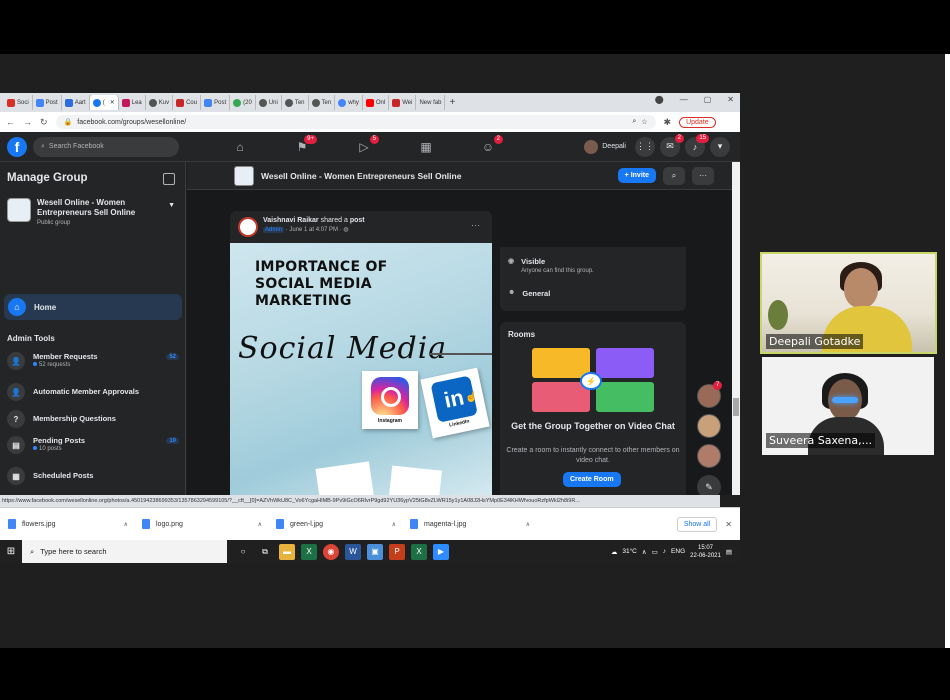  I want to click on browser-tab: Kuv, so click(160, 102).